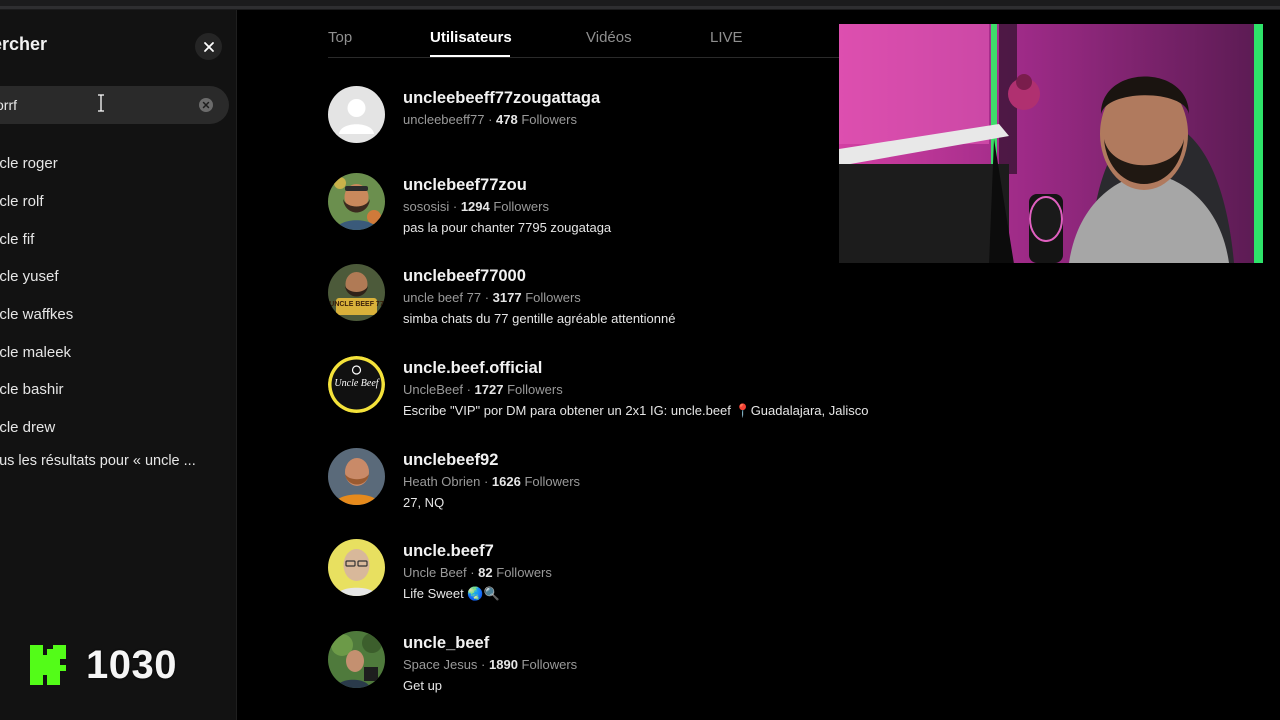  Describe the element at coordinates (435, 572) in the screenshot. I see `nickname: Uncle Beef` at that location.